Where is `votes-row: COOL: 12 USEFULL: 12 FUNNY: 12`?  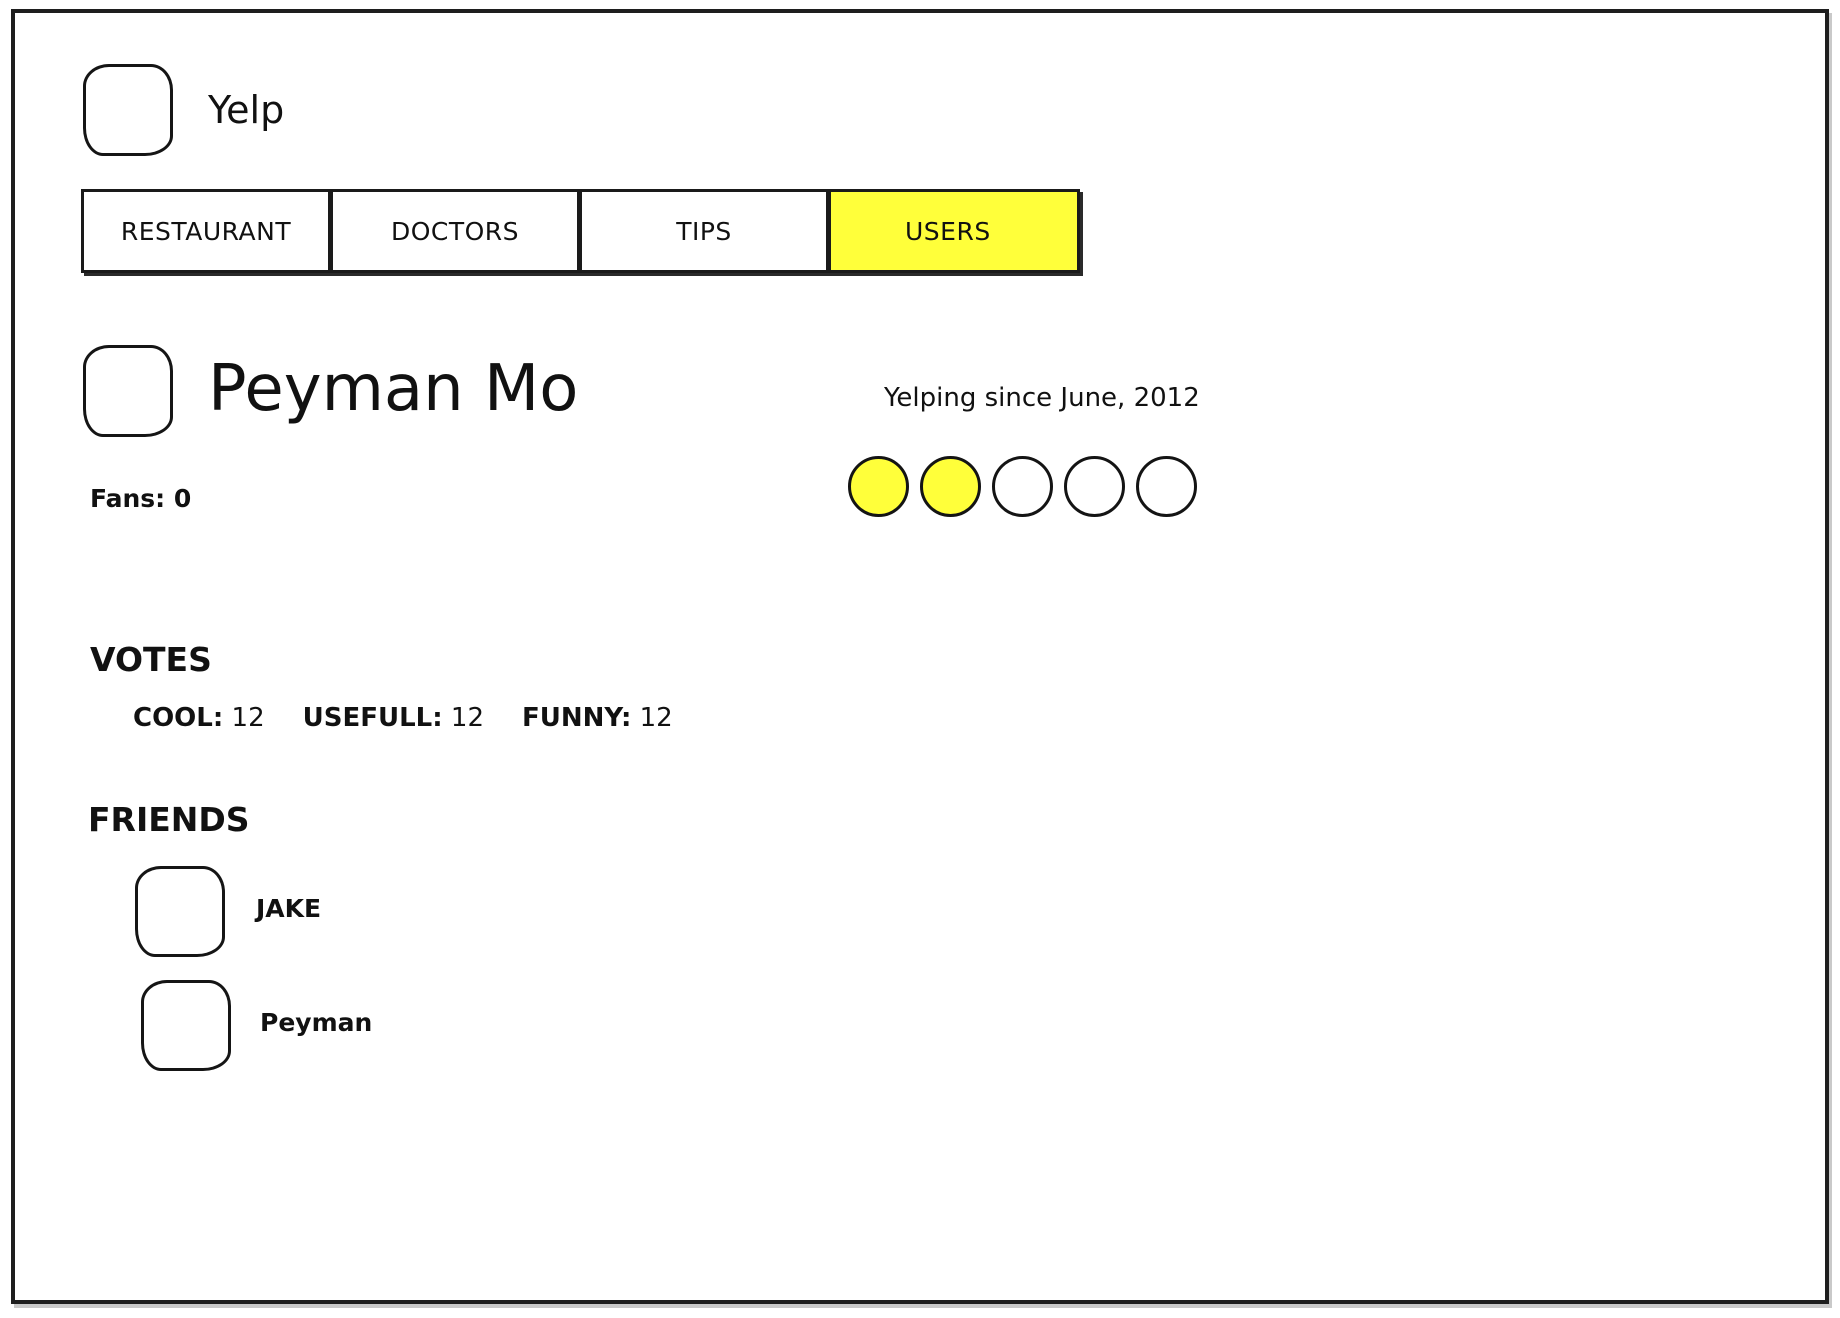 votes-row: COOL: 12 USEFULL: 12 FUNNY: 12 is located at coordinates (422, 718).